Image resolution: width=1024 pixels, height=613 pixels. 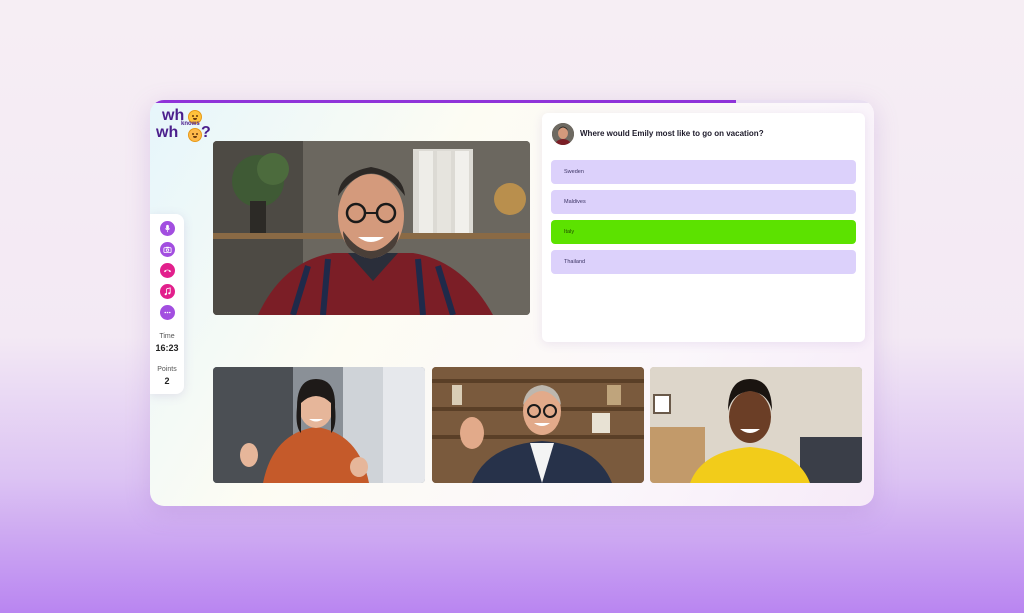 I want to click on logo-line2: wh, so click(x=167, y=132).